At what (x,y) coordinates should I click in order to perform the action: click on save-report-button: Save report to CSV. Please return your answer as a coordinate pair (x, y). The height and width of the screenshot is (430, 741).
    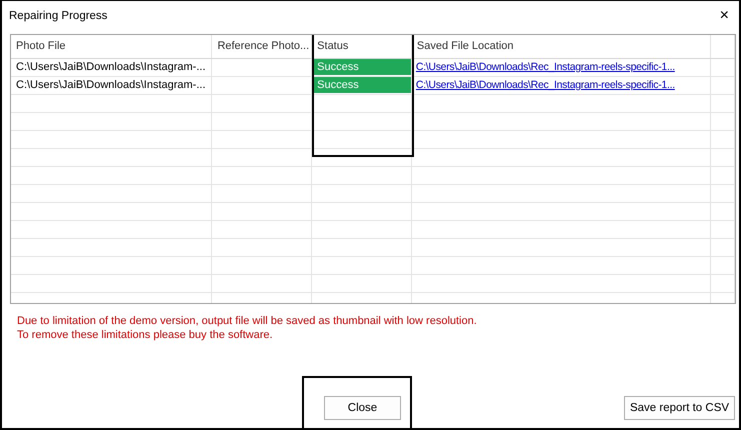
    Looking at the image, I should click on (679, 408).